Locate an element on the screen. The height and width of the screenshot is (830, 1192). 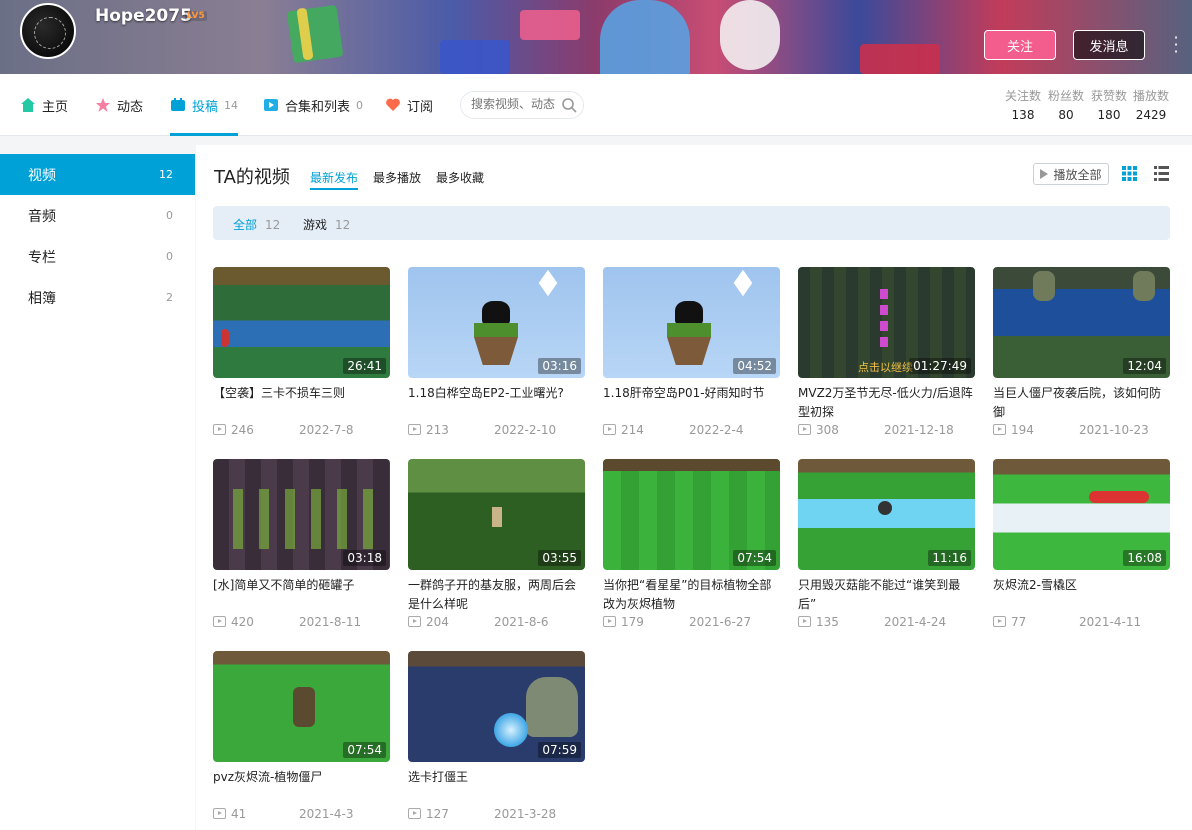
upload-date: 2021-4-3 is located at coordinates (326, 814).